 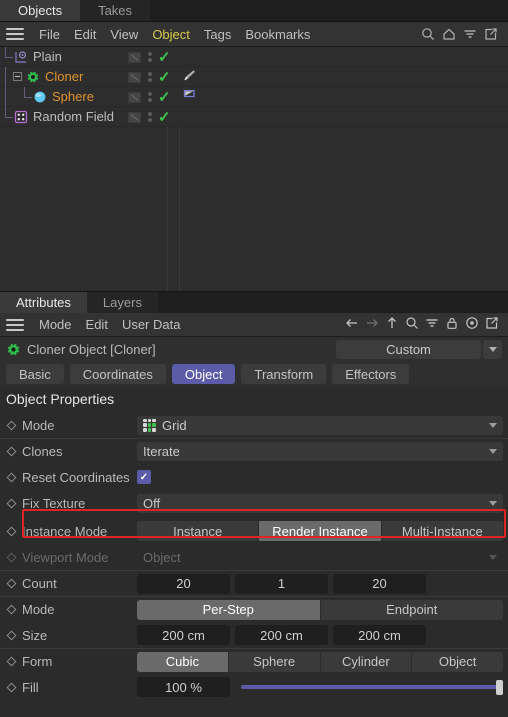 What do you see at coordinates (499, 687) in the screenshot?
I see `fill-slider-handle` at bounding box center [499, 687].